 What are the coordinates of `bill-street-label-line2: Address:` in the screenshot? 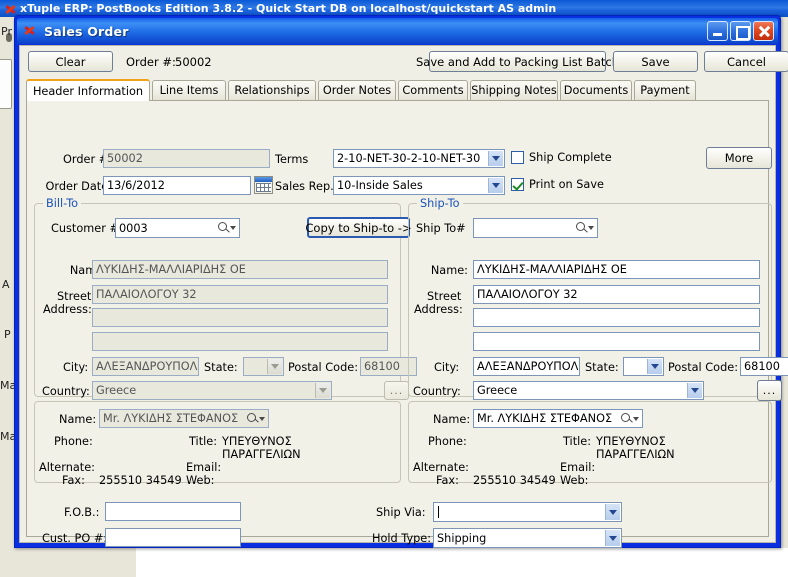 It's located at (67, 309).